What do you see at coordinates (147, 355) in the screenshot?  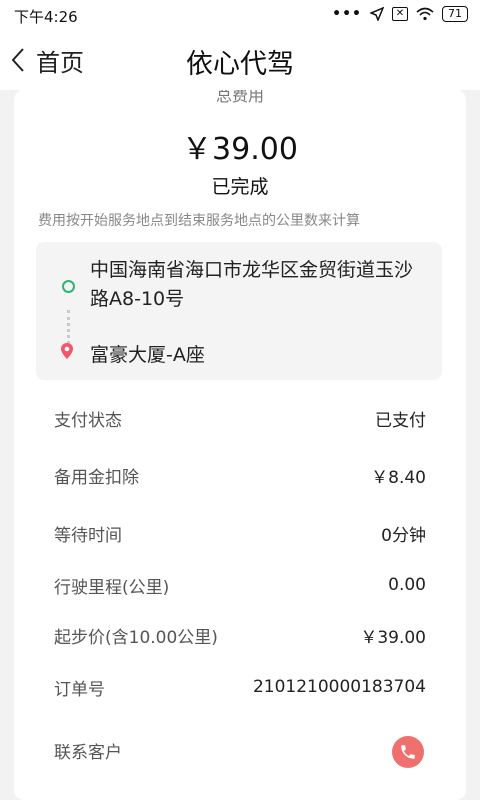 I see `end-address: 富豪大厦-A座` at bounding box center [147, 355].